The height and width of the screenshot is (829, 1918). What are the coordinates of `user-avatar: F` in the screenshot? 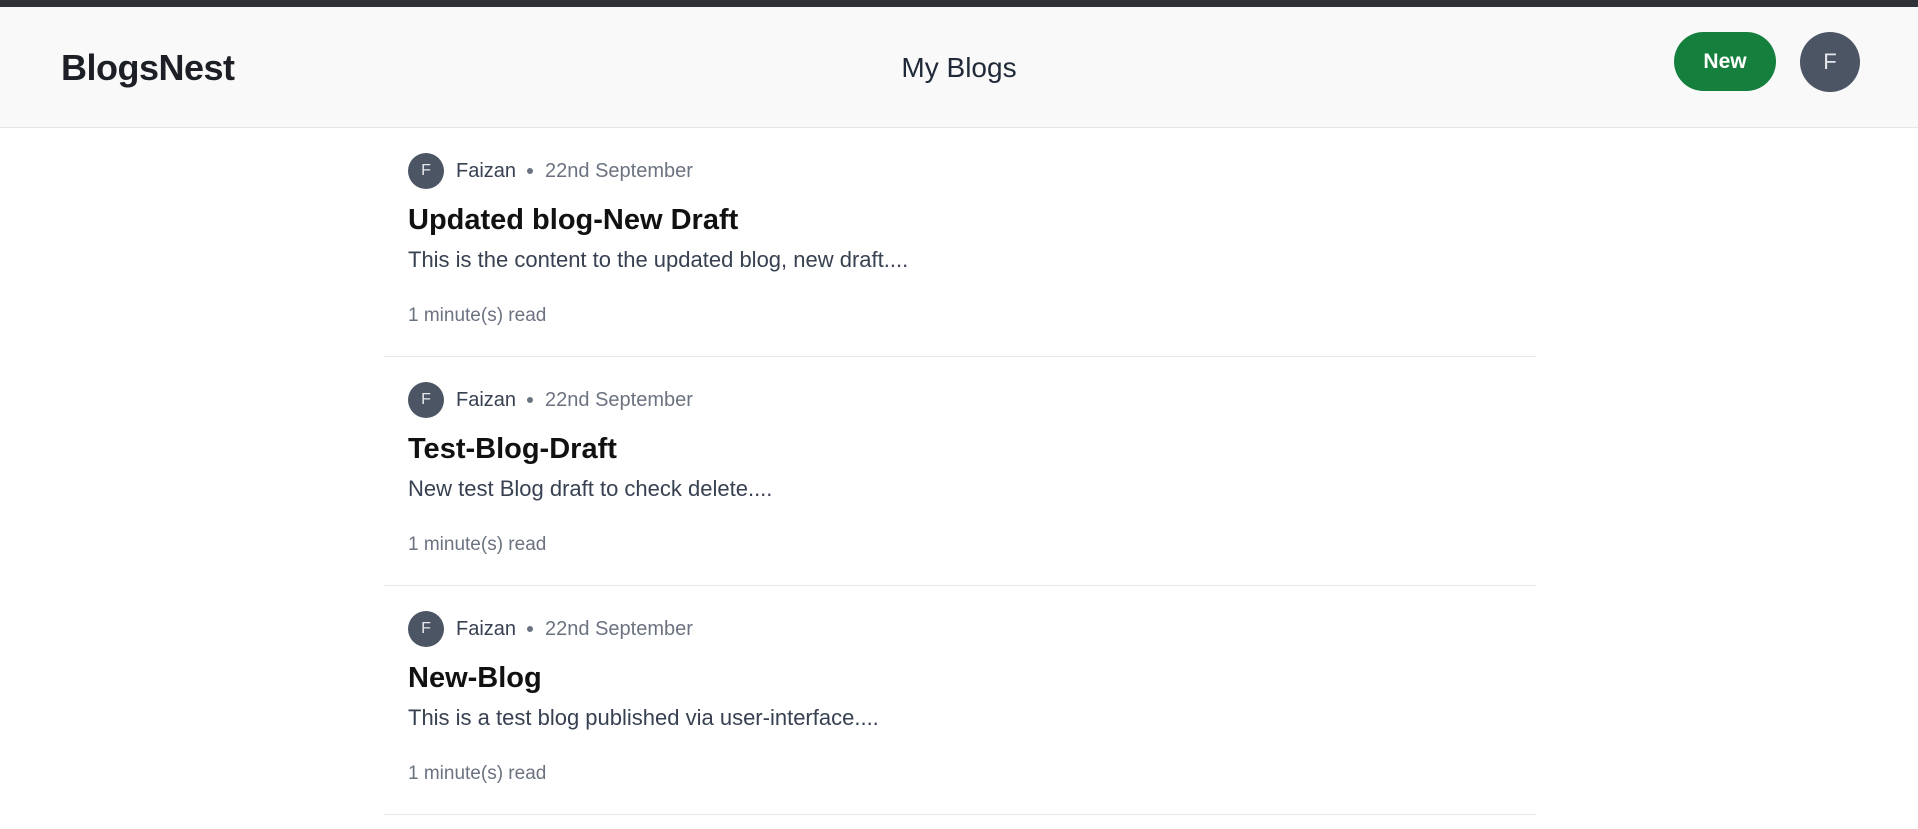 It's located at (1830, 62).